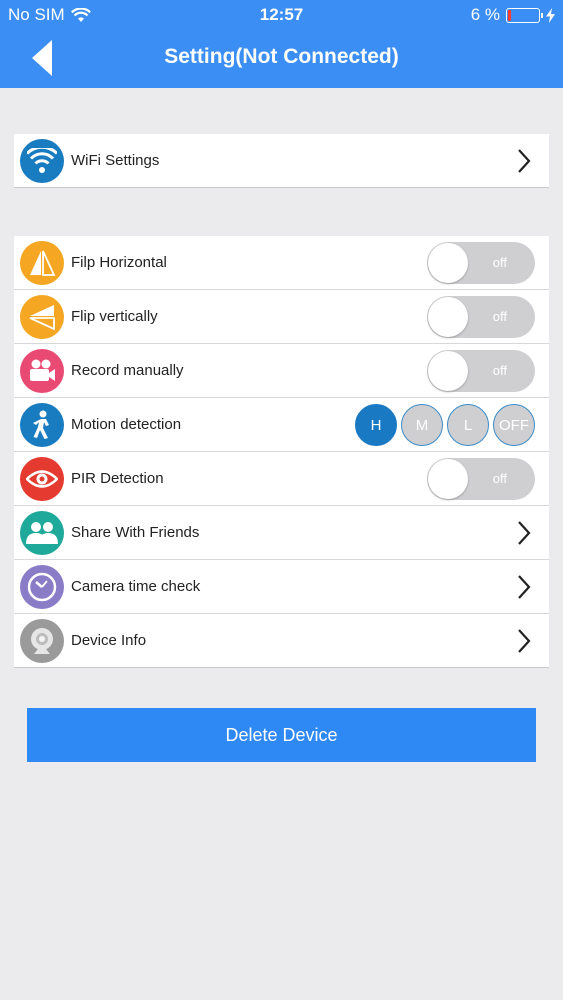 The image size is (563, 1000). What do you see at coordinates (119, 262) in the screenshot?
I see `row-label: Filp Horizontal` at bounding box center [119, 262].